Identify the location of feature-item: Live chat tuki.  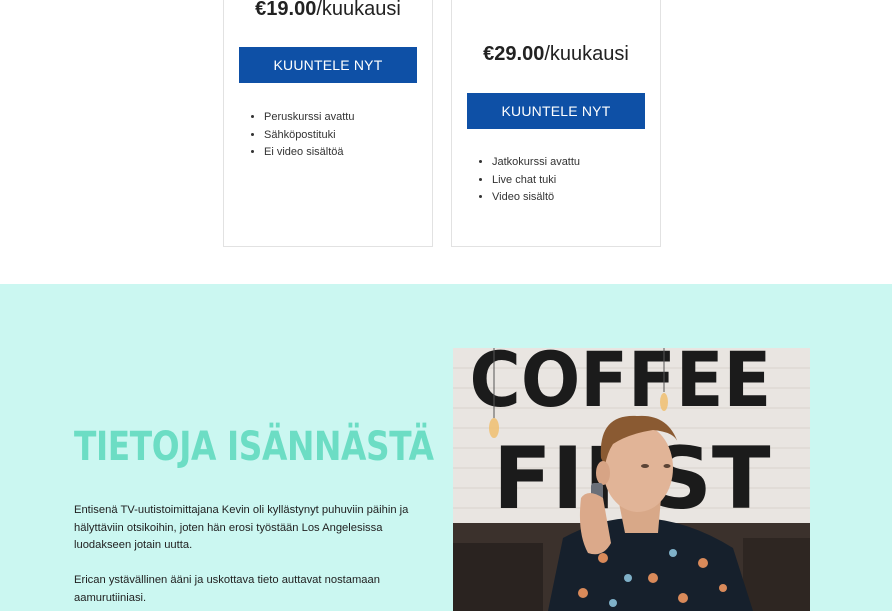
(536, 181).